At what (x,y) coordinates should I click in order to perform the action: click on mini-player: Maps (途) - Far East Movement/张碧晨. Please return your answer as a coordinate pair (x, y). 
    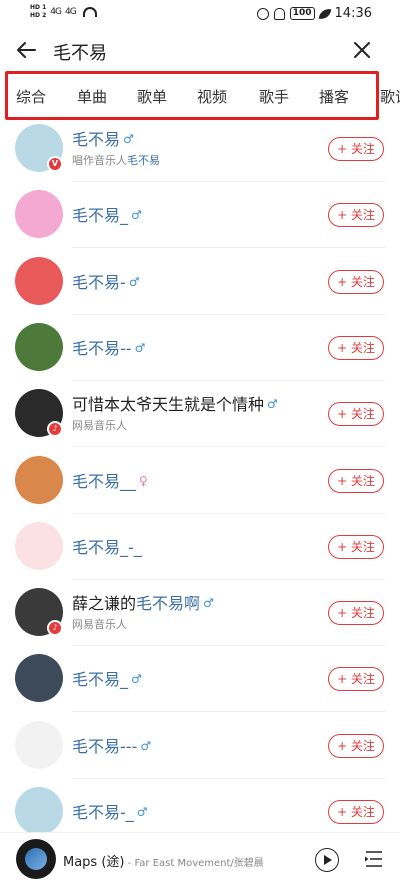
    Looking at the image, I should click on (200, 860).